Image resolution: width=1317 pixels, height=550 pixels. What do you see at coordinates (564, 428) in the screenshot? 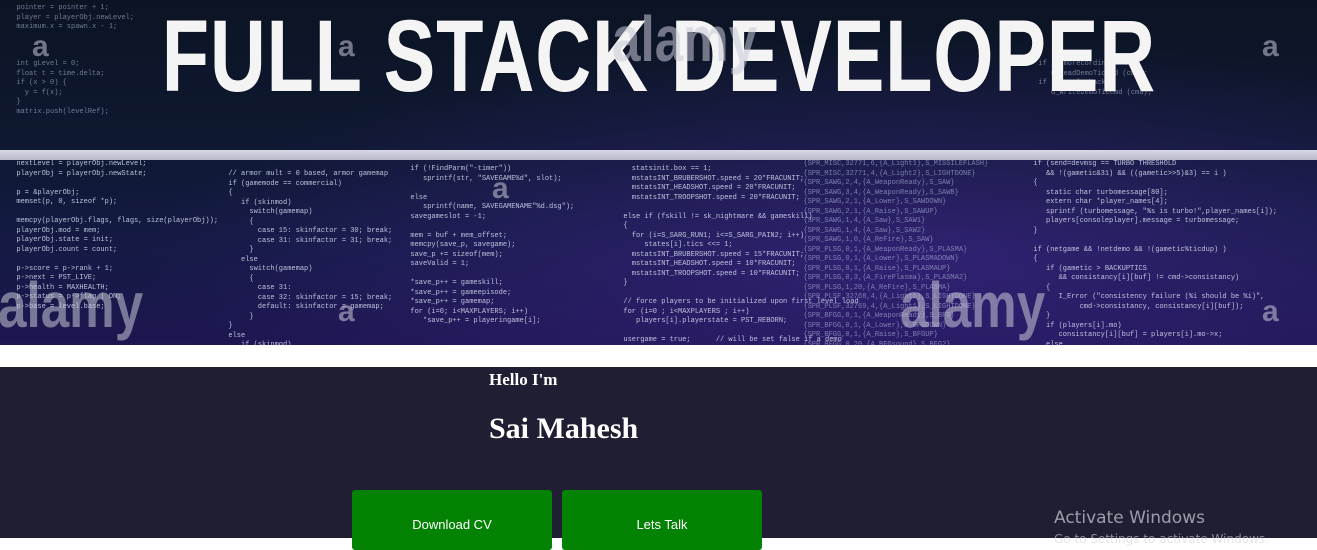
I see `developer-name: Sai Mahesh` at bounding box center [564, 428].